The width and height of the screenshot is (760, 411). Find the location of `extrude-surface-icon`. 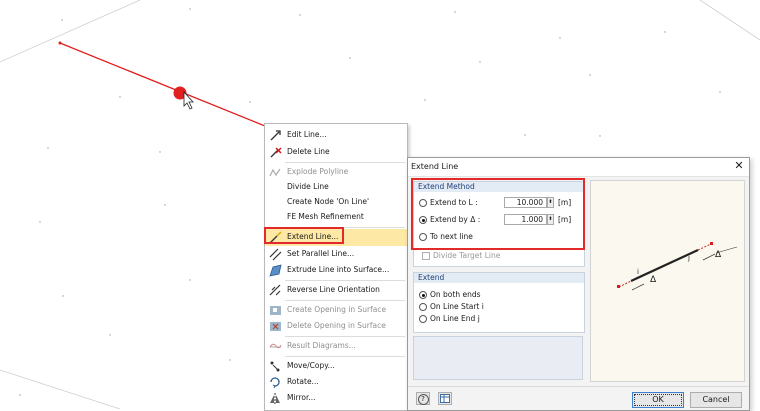

extrude-surface-icon is located at coordinates (275, 270).